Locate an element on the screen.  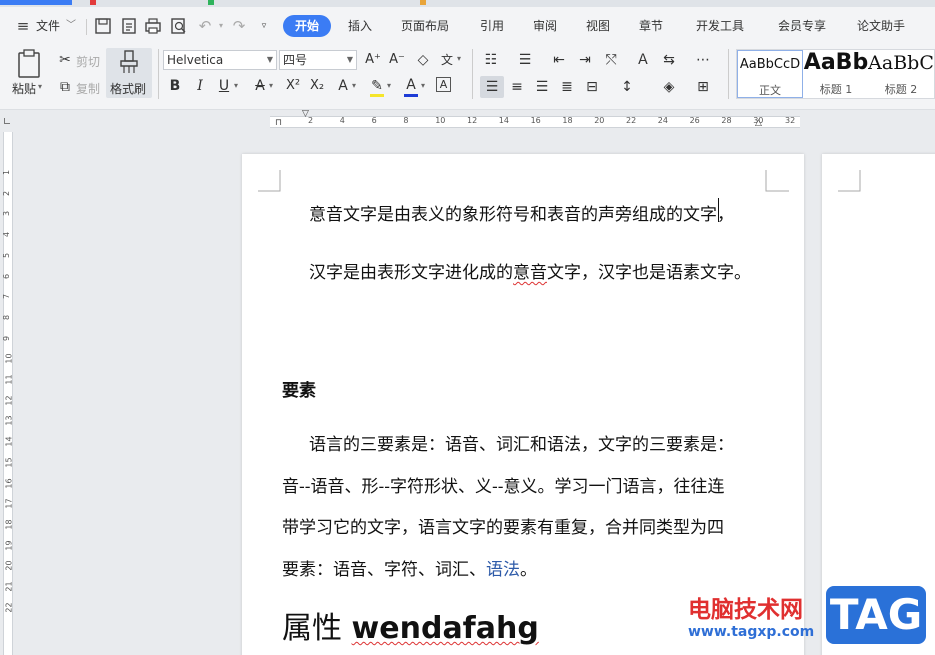
body-line: 要素：语音、字符、词汇、语法。 is located at coordinates (409, 567).